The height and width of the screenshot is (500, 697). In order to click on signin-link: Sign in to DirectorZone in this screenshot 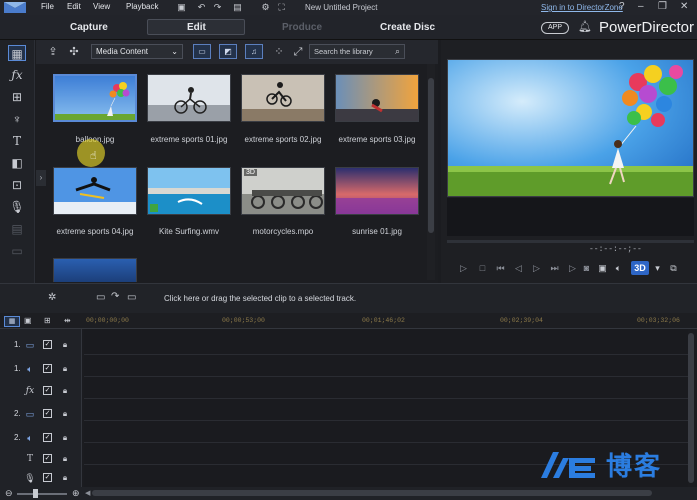, I will do `click(582, 7)`.